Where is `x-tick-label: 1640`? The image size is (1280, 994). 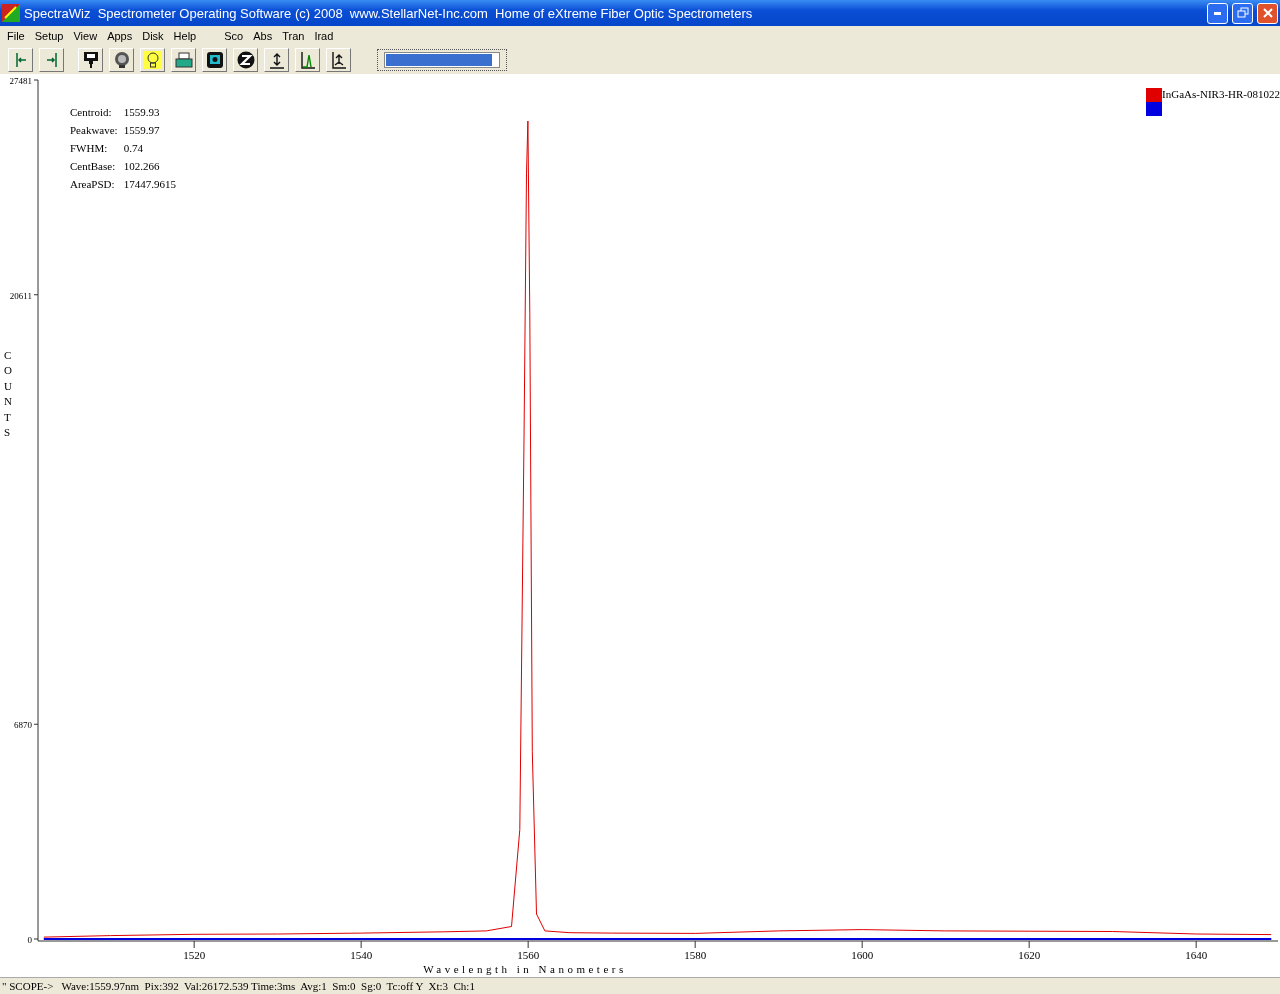
x-tick-label: 1640 is located at coordinates (1196, 955).